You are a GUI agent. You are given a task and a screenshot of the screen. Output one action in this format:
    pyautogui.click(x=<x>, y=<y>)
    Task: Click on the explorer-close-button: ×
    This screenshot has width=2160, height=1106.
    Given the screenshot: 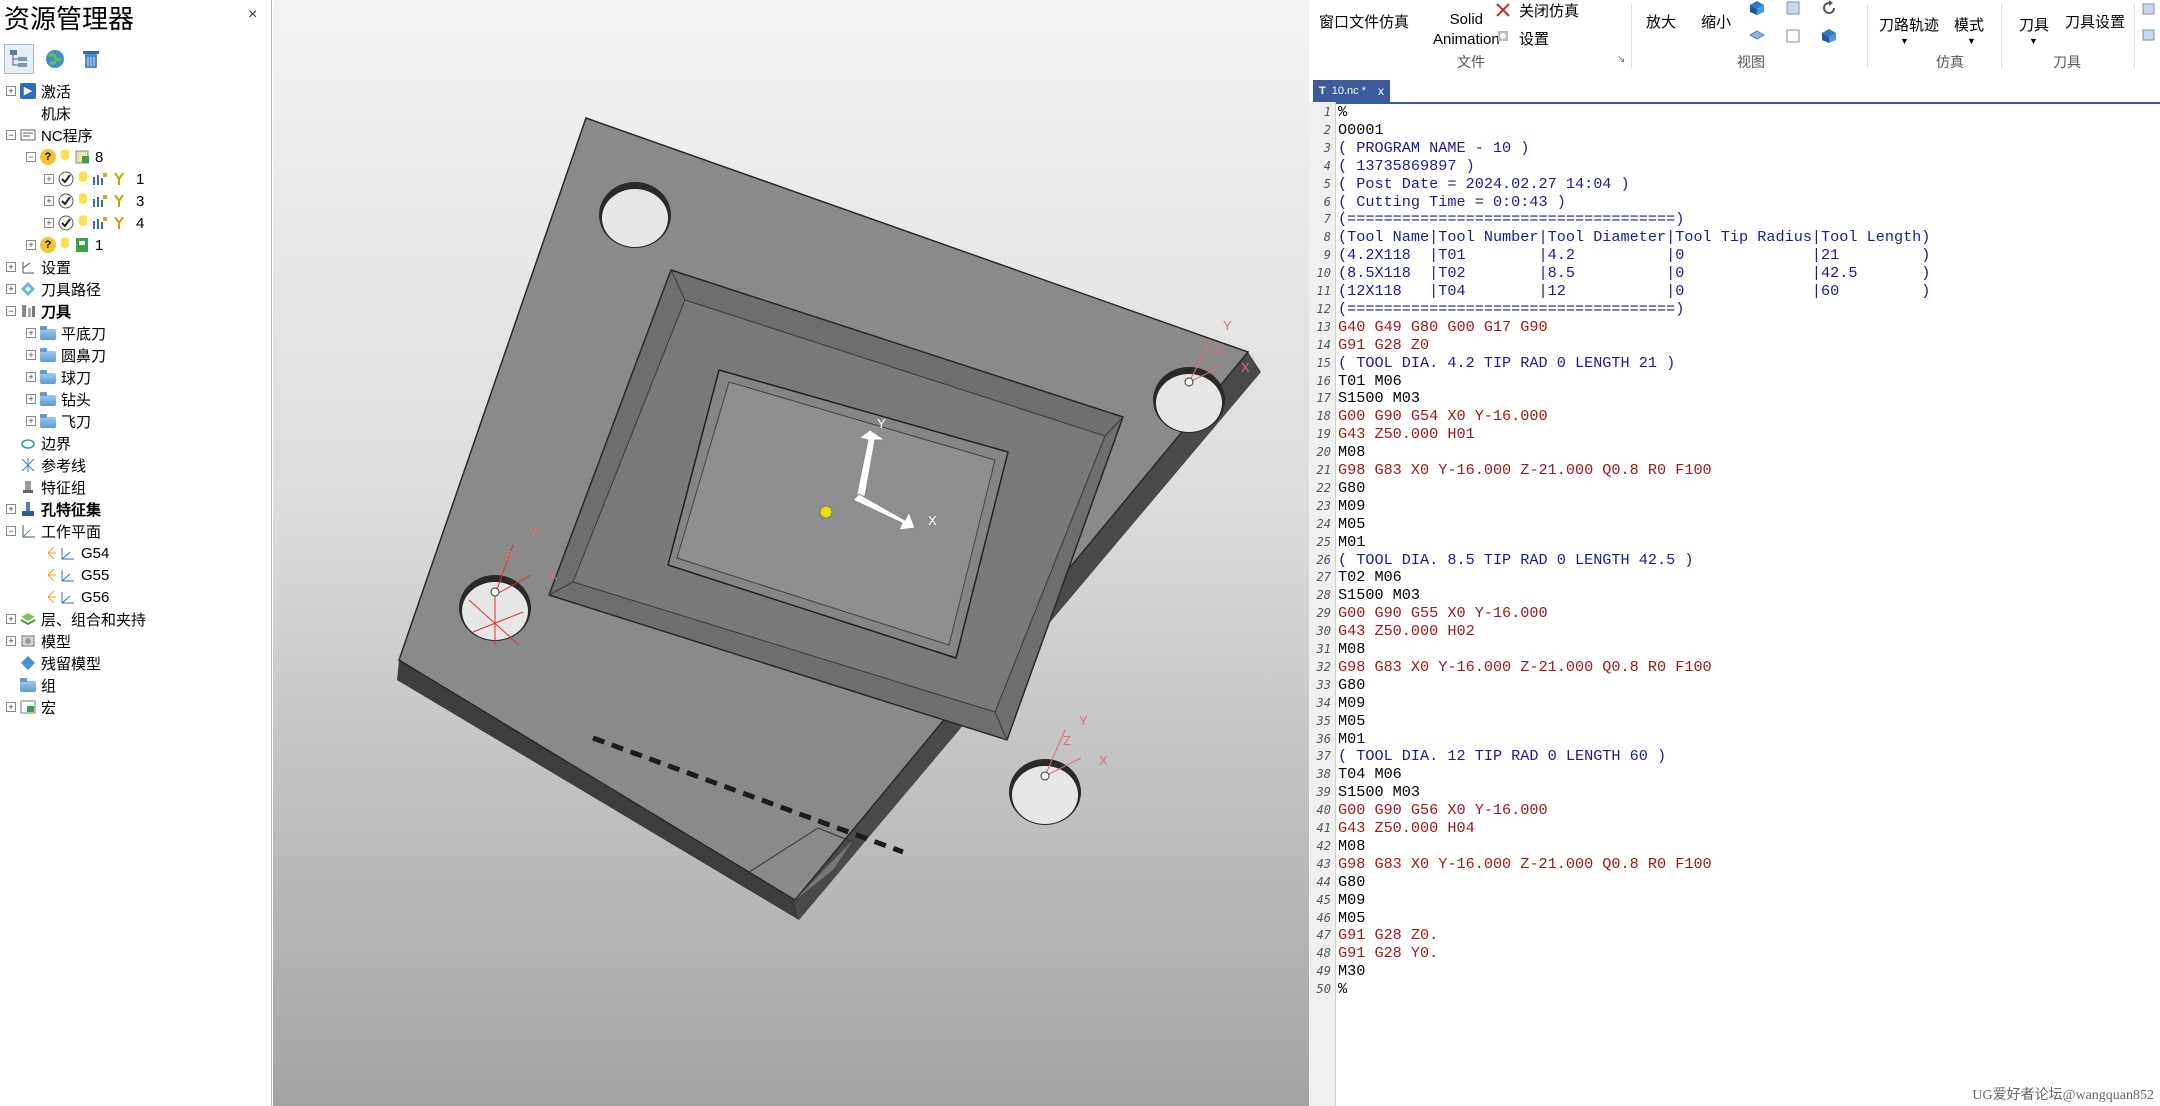 What is the action you would take?
    pyautogui.click(x=252, y=15)
    